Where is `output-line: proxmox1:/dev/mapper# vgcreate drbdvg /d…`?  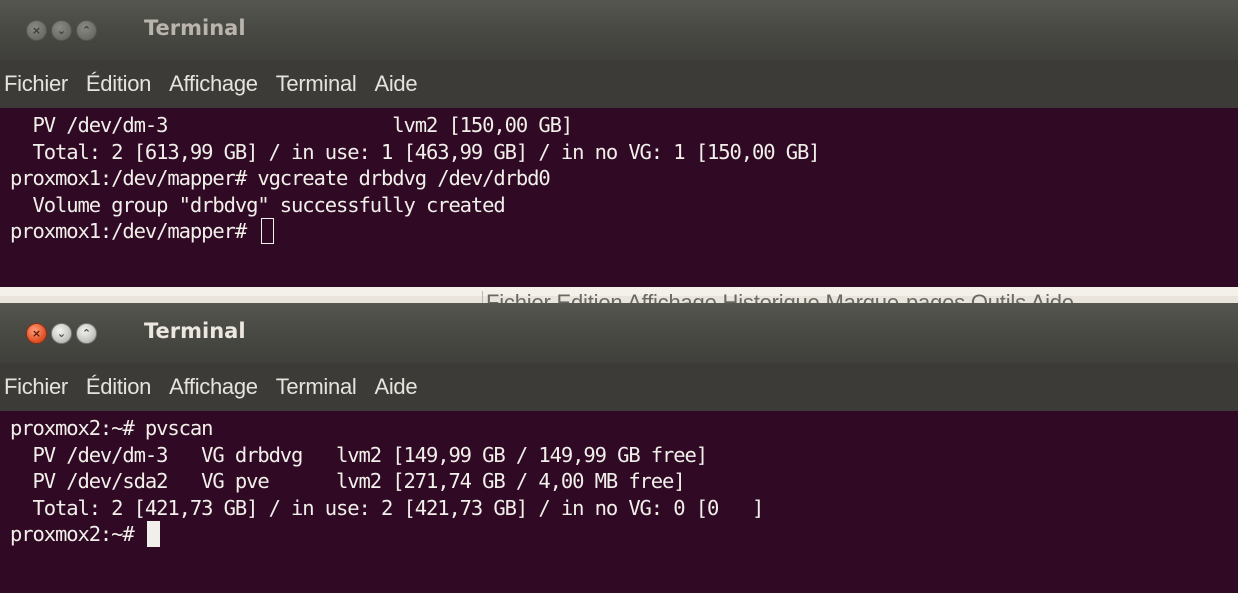 output-line: proxmox1:/dev/mapper# vgcreate drbdvg /d… is located at coordinates (280, 178).